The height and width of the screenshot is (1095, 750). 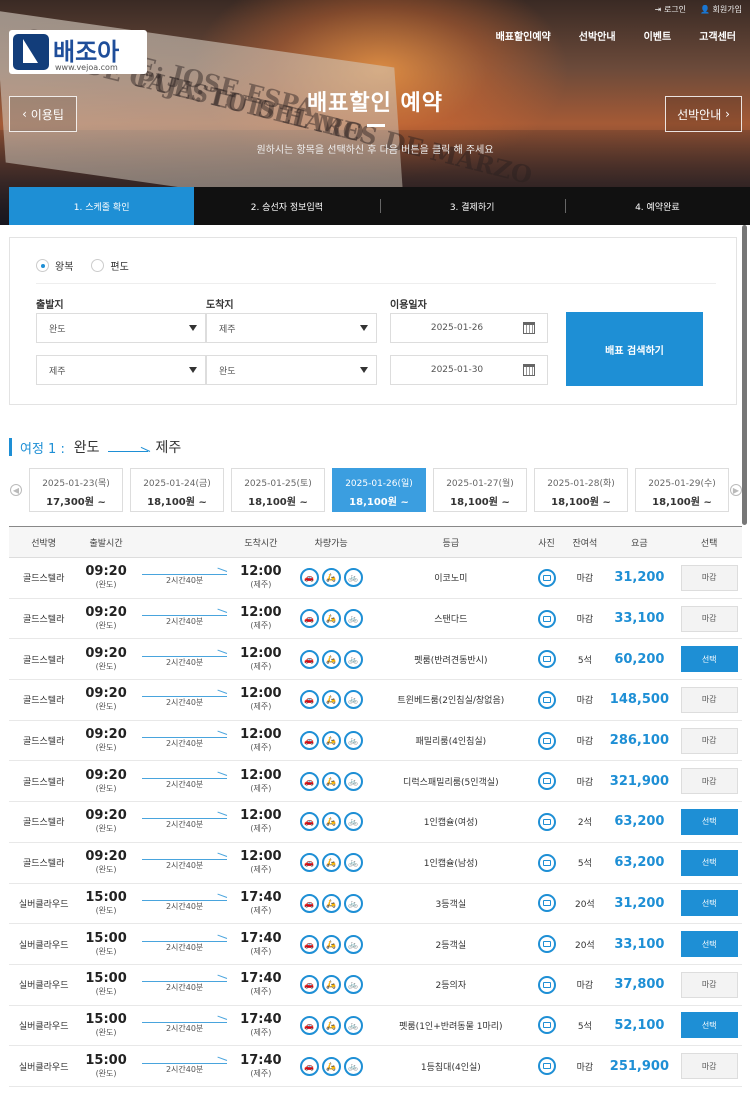 I want to click on prev-date-icon: ◀, so click(x=16, y=490).